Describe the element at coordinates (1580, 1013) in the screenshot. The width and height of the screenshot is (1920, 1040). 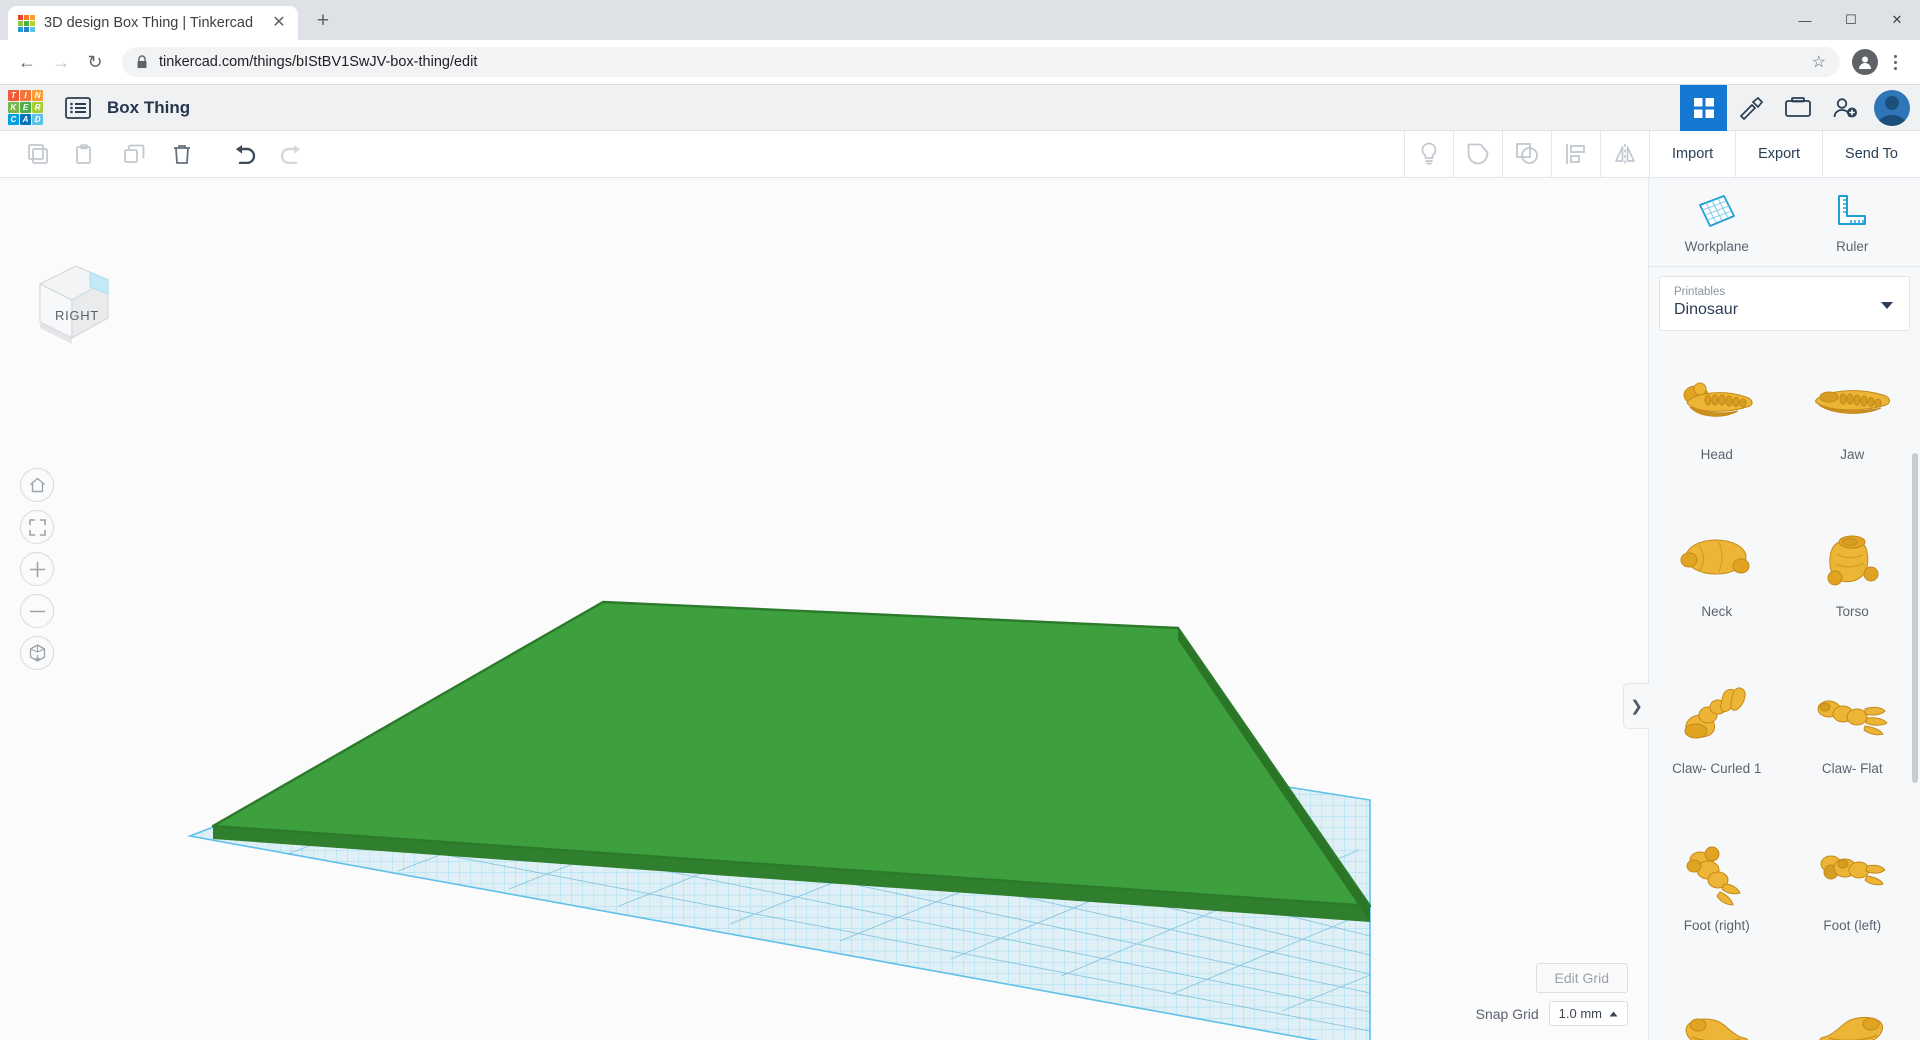
I see `snap-grid-value: 1.0 mm` at that location.